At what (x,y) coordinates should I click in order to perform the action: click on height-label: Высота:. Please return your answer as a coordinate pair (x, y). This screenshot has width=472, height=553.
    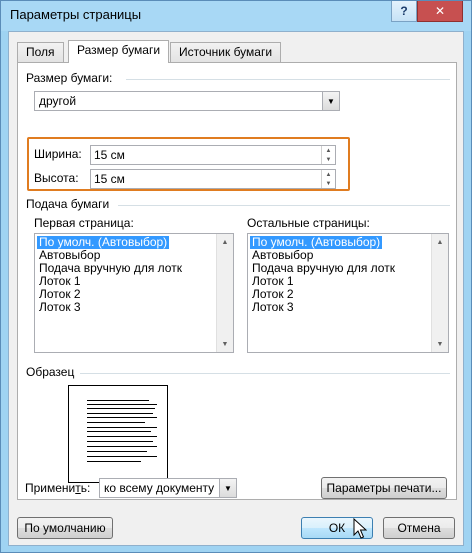
    Looking at the image, I should click on (56, 178).